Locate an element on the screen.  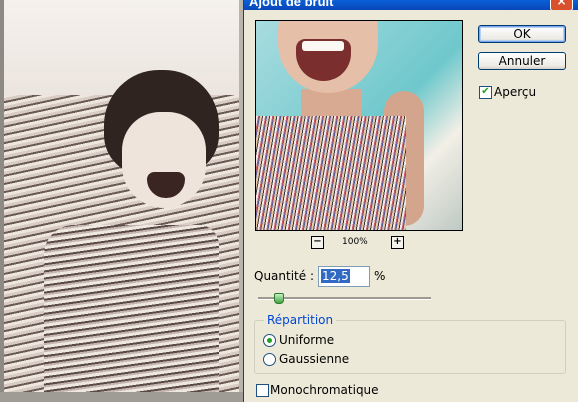
quantity-slider is located at coordinates (344, 298).